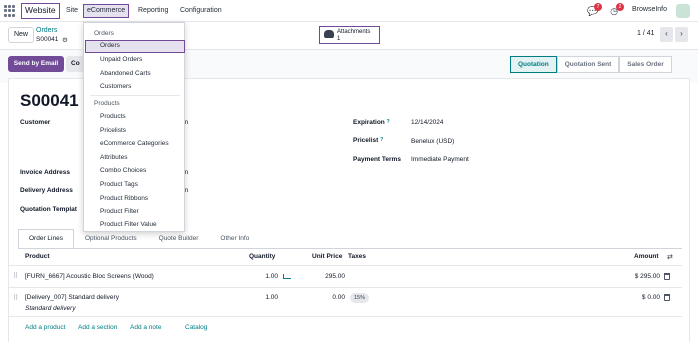  I want to click on cloud-upload-icon, so click(329, 34).